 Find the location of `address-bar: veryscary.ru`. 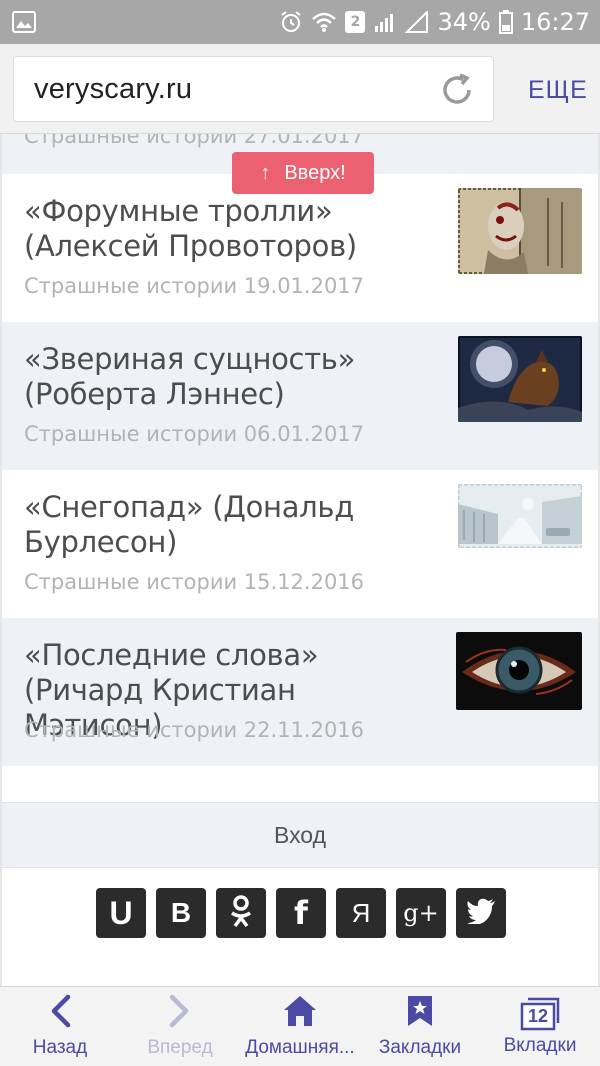

address-bar: veryscary.ru is located at coordinates (253, 89).